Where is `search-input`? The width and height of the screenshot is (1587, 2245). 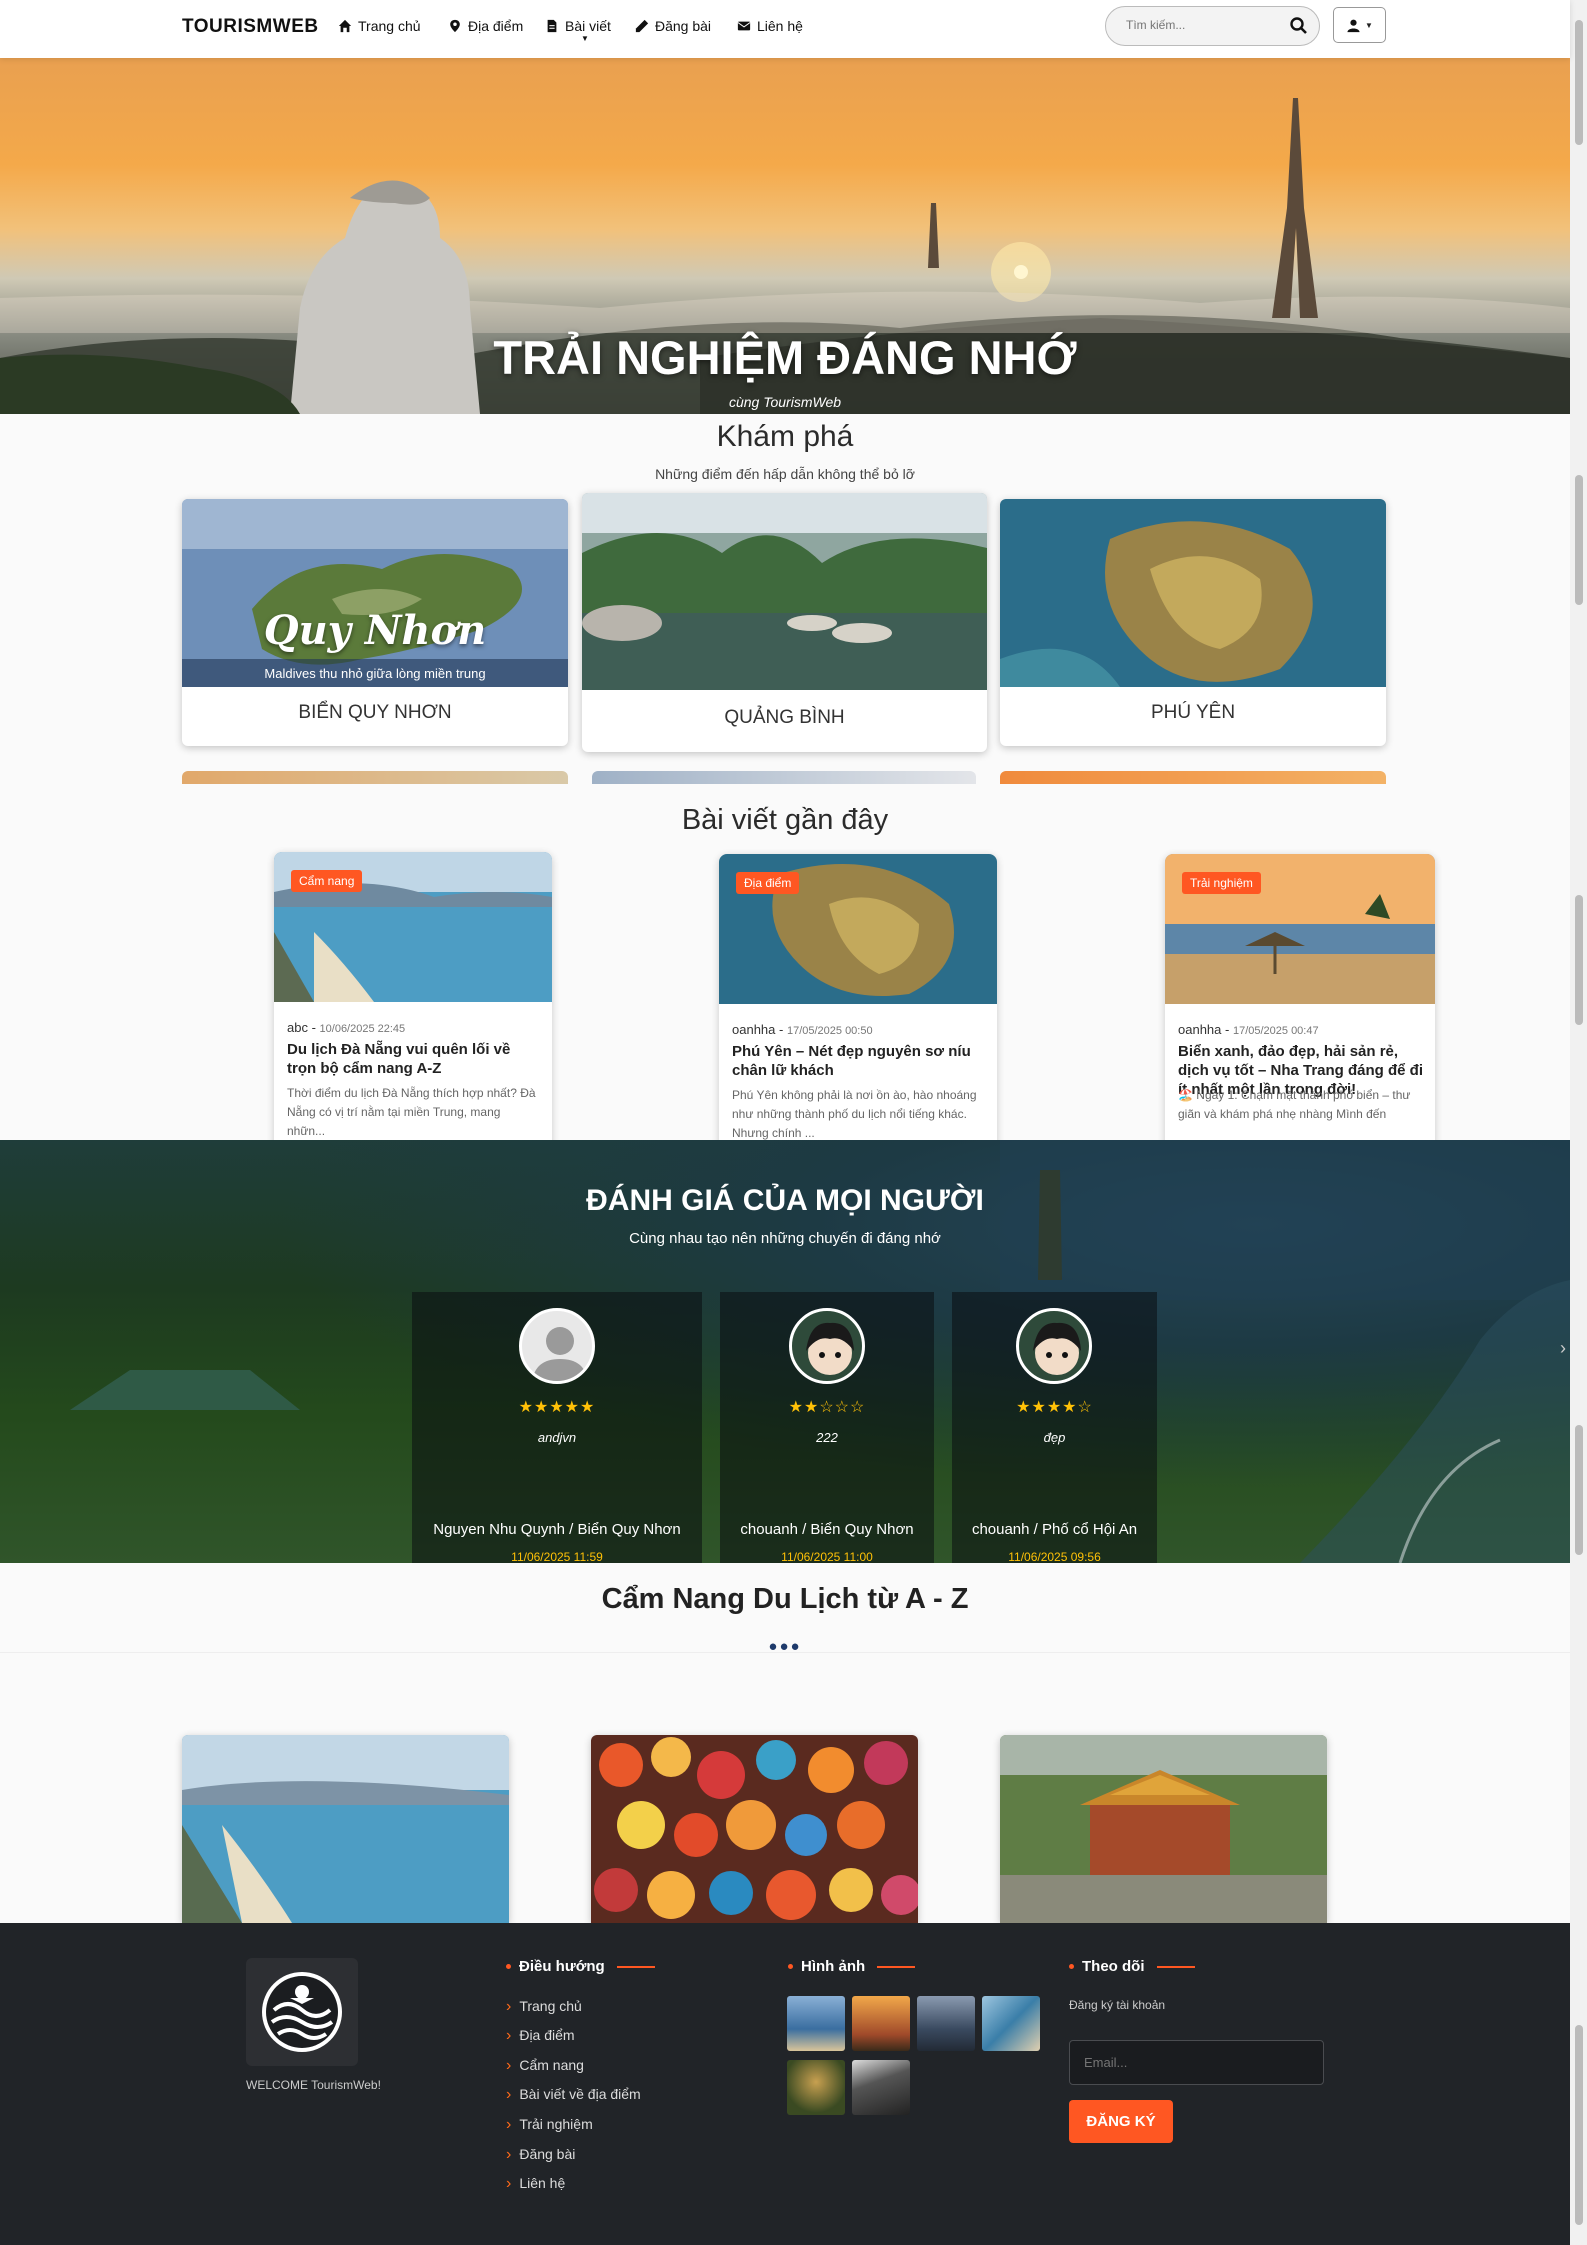
search-input is located at coordinates (1201, 25).